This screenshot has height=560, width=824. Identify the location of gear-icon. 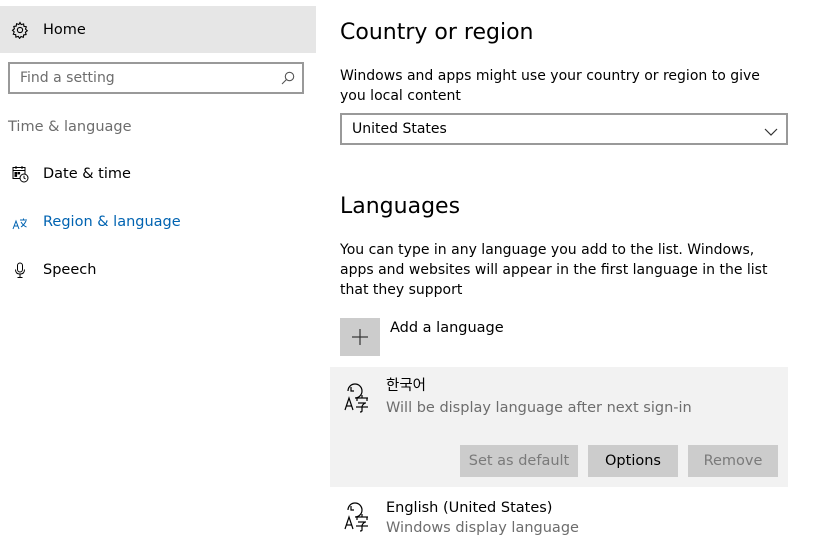
(20, 30).